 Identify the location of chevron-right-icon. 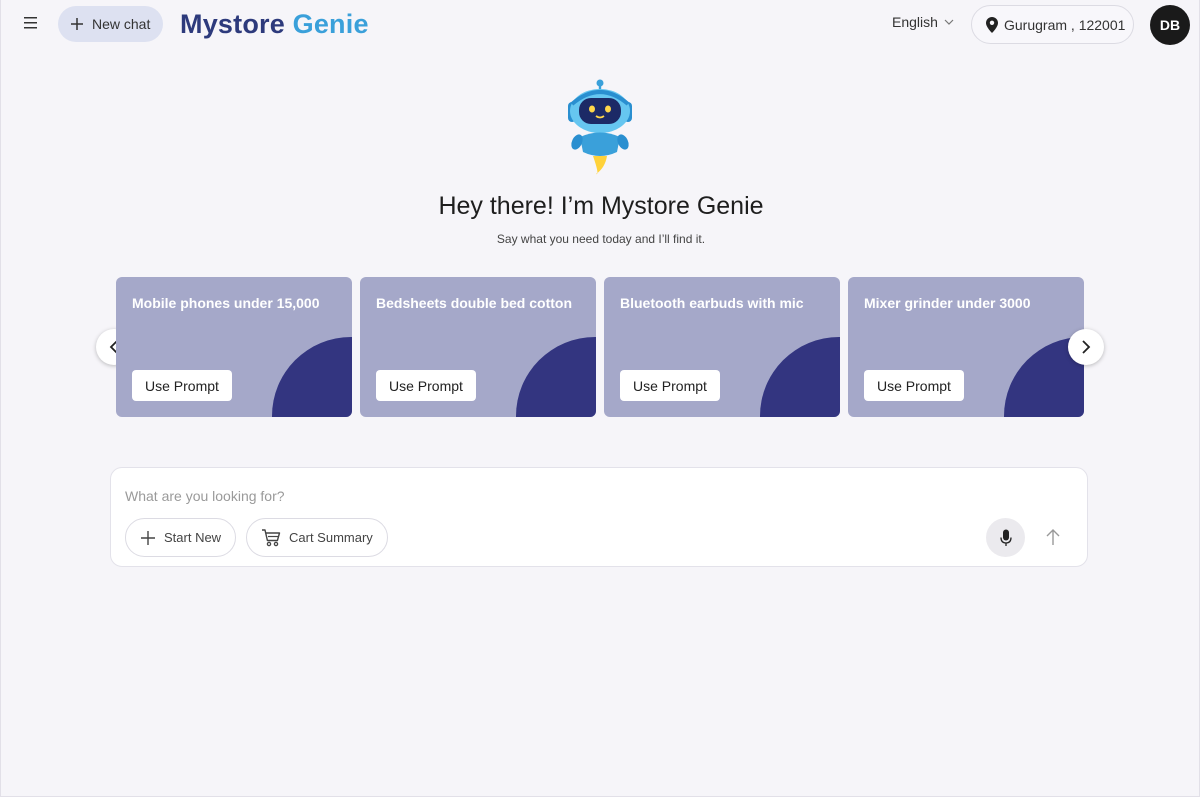
(1086, 347).